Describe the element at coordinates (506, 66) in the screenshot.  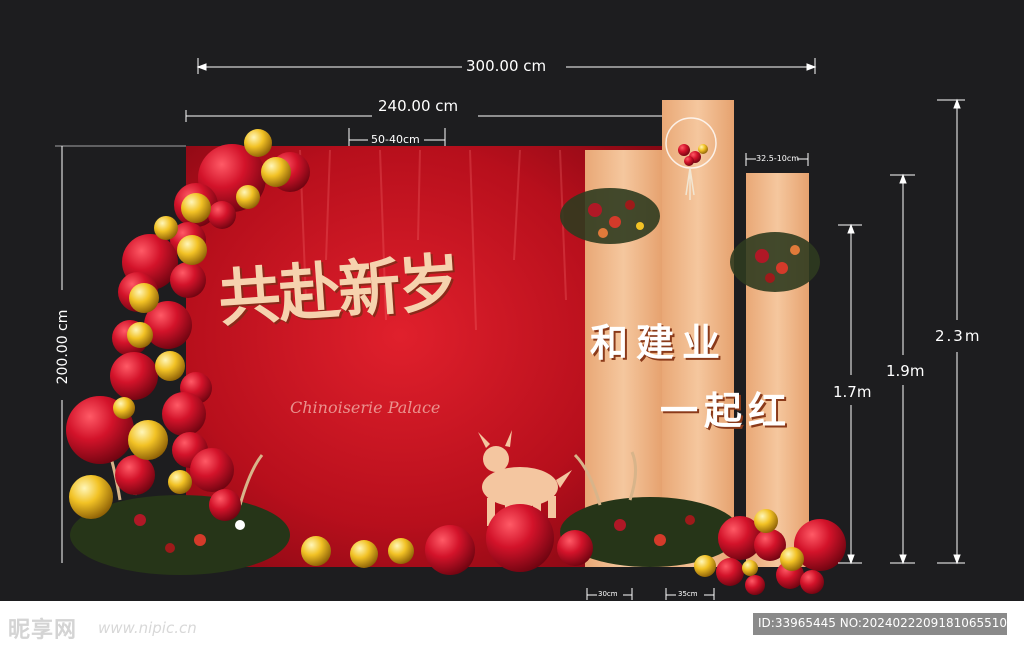
I see `total-width-label: 300.00 cm` at that location.